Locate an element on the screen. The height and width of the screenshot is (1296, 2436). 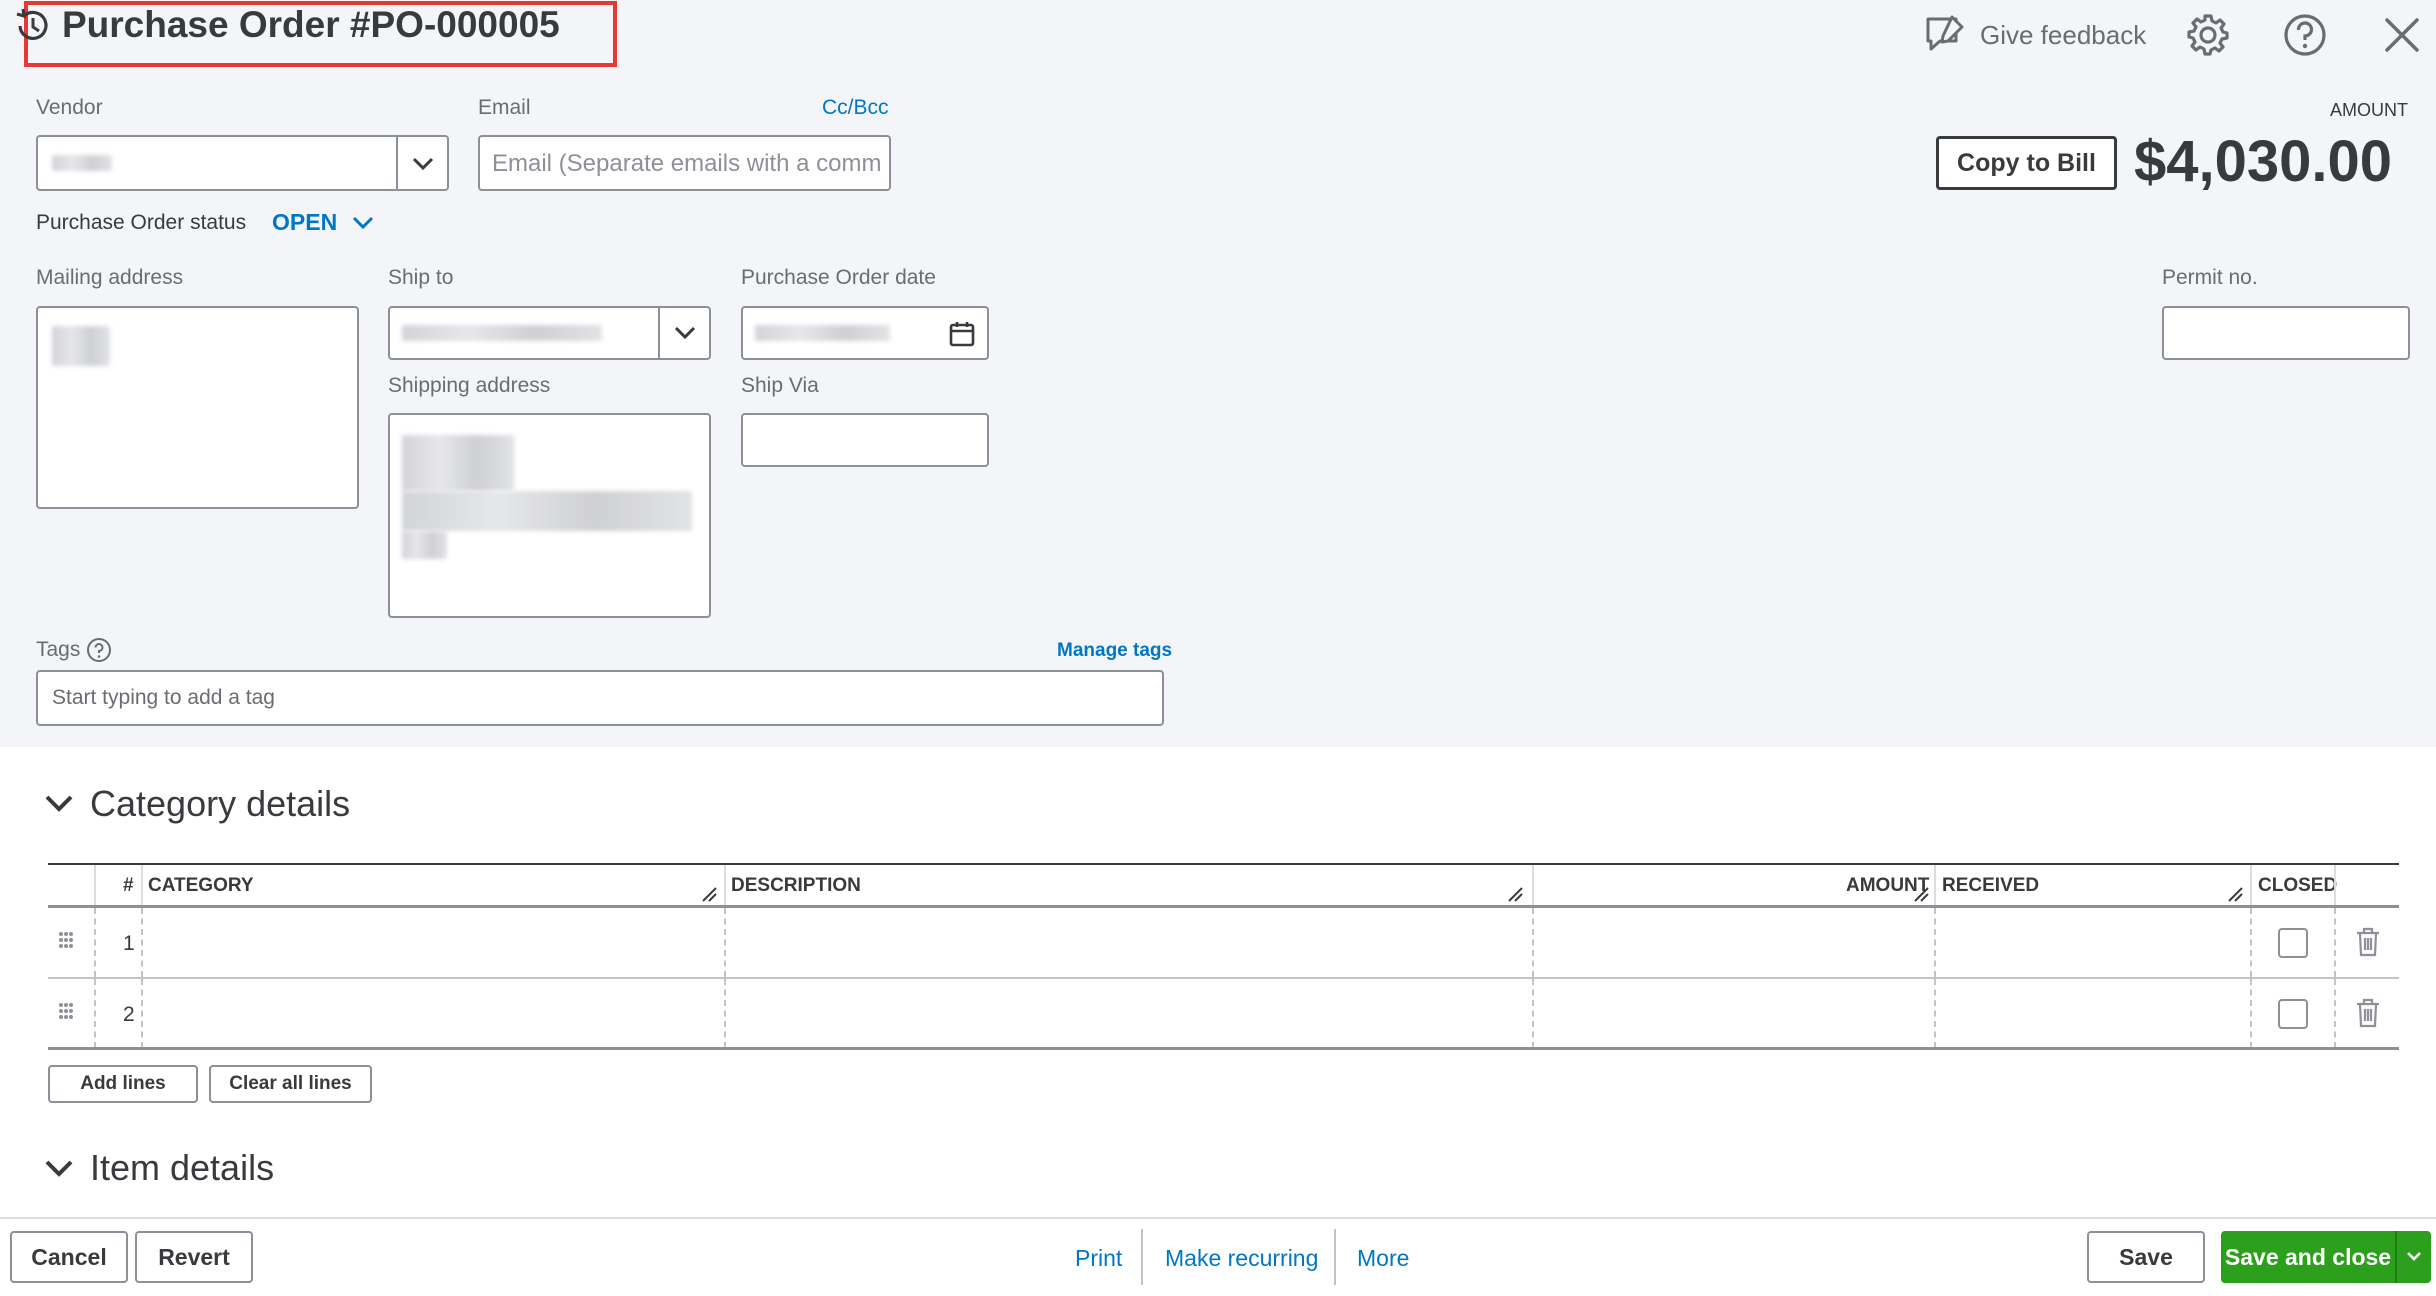
category-details-title: Category details is located at coordinates (220, 804).